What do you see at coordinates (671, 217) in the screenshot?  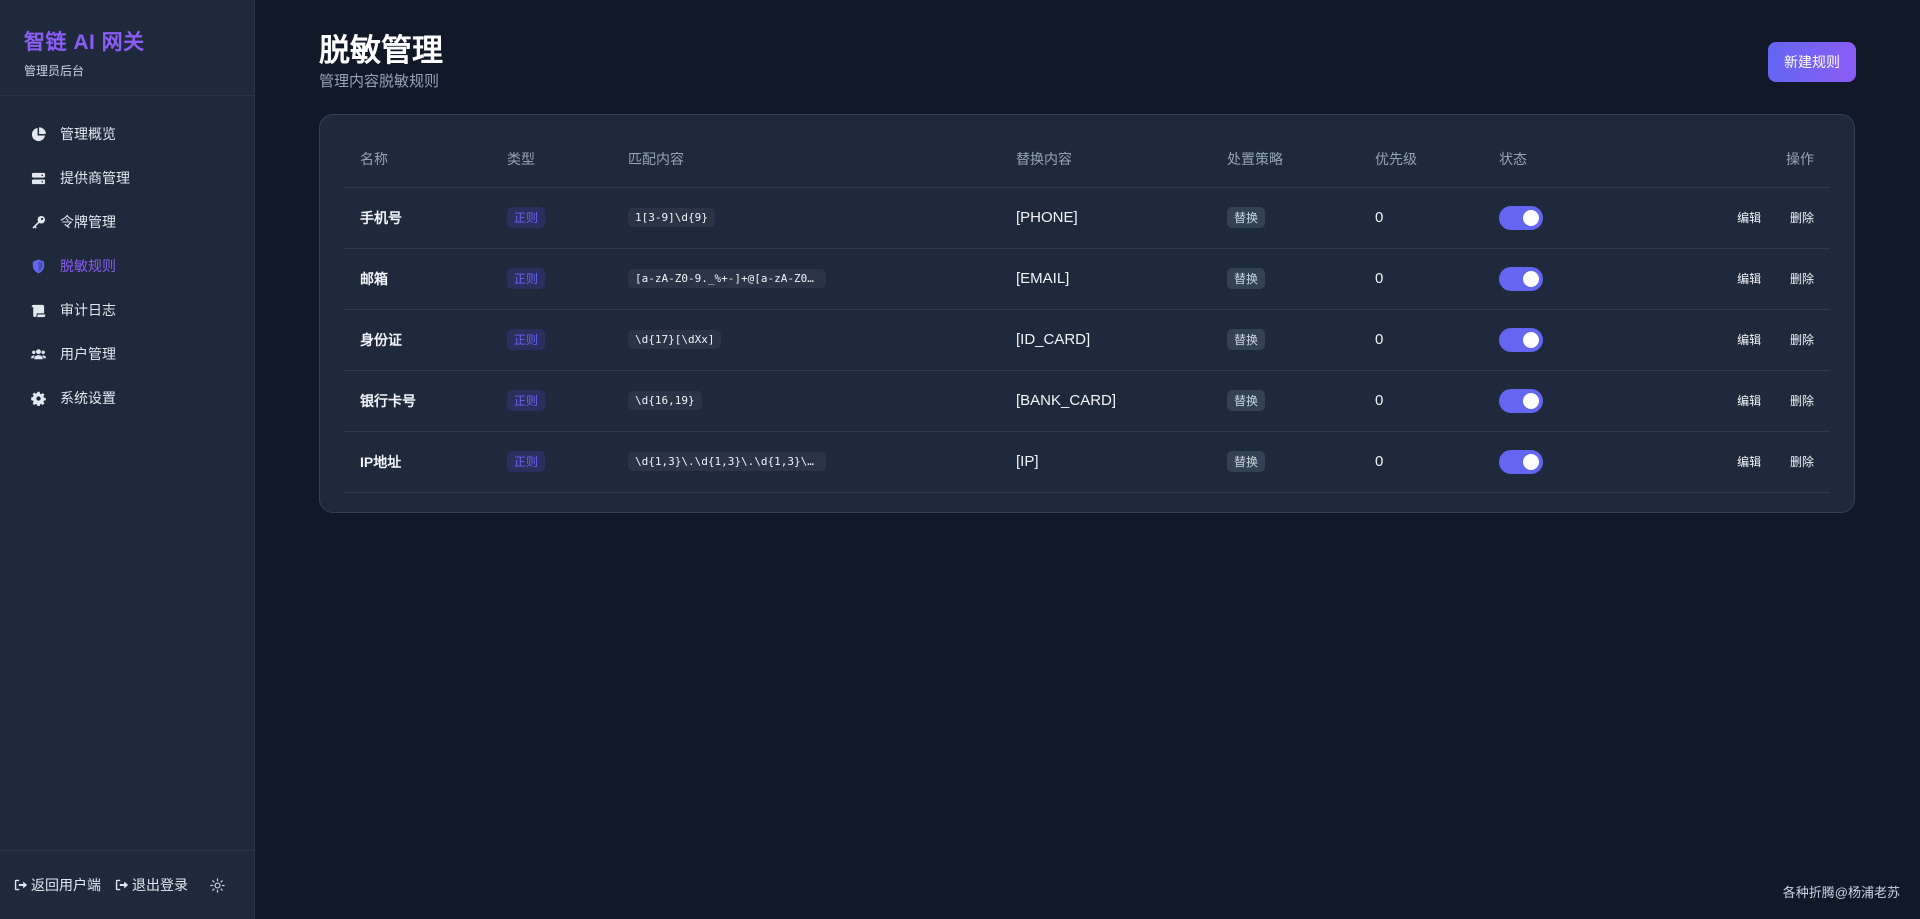 I see `rule-pattern: 1[3-9]\d{9}` at bounding box center [671, 217].